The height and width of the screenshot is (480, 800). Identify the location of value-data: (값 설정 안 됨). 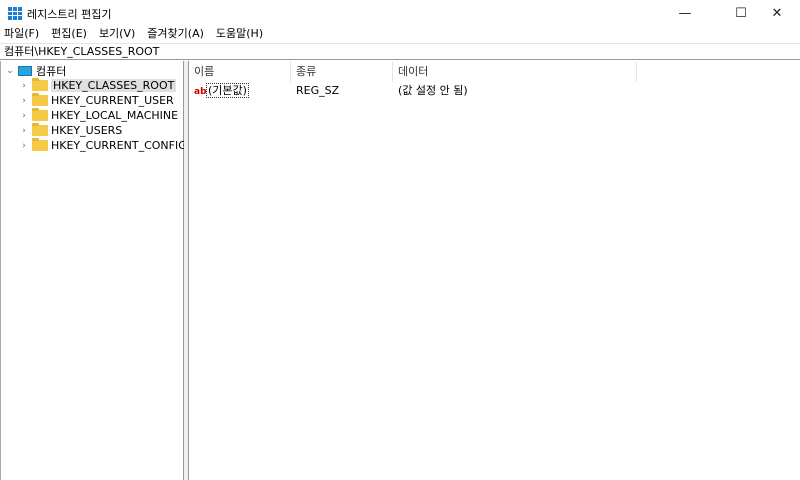
(433, 90).